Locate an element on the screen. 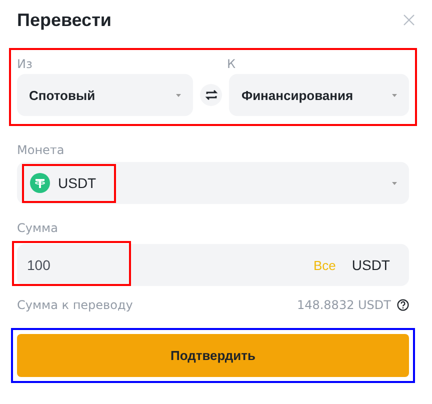 This screenshot has height=404, width=432. help-icon is located at coordinates (403, 305).